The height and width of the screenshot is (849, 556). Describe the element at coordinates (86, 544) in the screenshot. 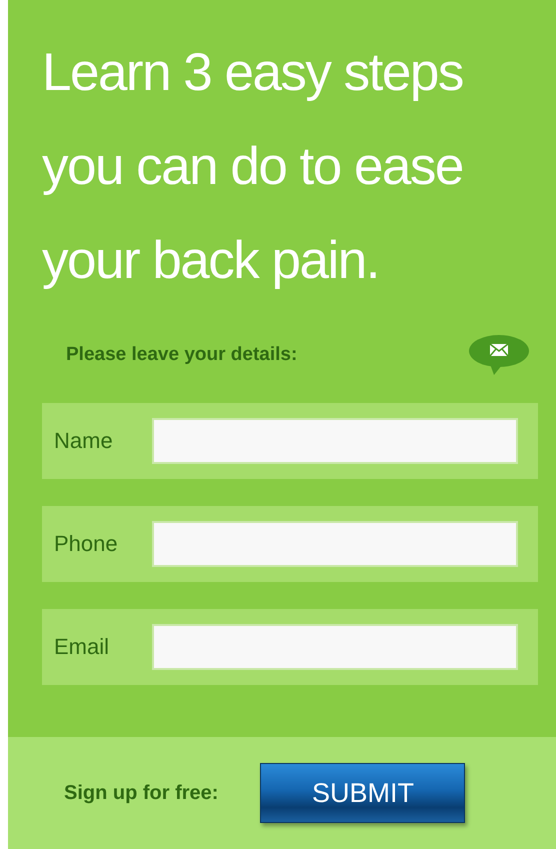

I see `field-label: Phone` at that location.